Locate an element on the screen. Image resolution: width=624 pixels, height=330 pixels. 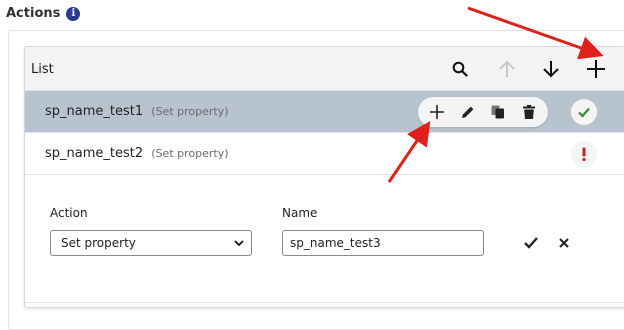
list-title: List is located at coordinates (42, 69).